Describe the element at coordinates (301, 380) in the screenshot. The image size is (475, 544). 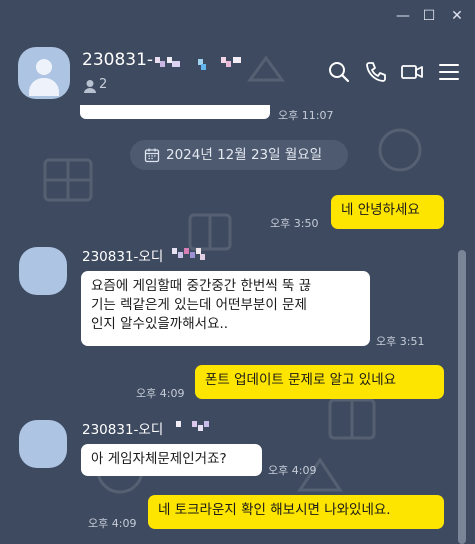
I see `message-text: 폰트 업데이트 문제로 알고 있네요` at that location.